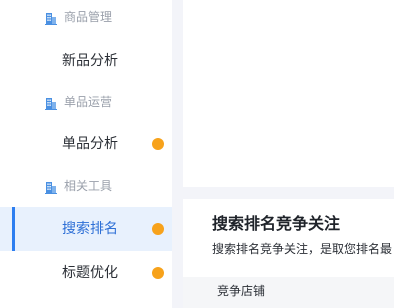 The image size is (394, 308). Describe the element at coordinates (302, 249) in the screenshot. I see `card-description: 搜索排名竞争关注，是取您排名最` at that location.